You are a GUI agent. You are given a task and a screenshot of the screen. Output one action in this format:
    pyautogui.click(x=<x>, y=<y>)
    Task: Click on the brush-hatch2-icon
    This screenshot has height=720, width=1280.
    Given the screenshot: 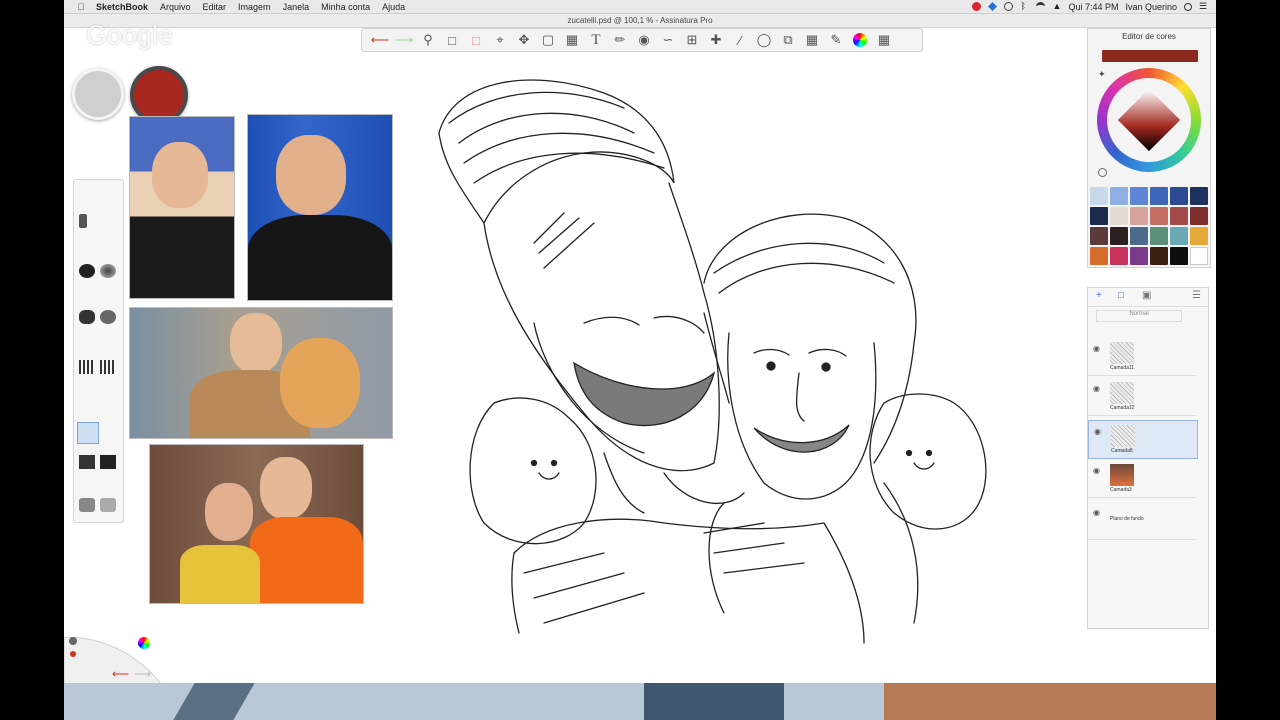 What is the action you would take?
    pyautogui.click(x=108, y=367)
    